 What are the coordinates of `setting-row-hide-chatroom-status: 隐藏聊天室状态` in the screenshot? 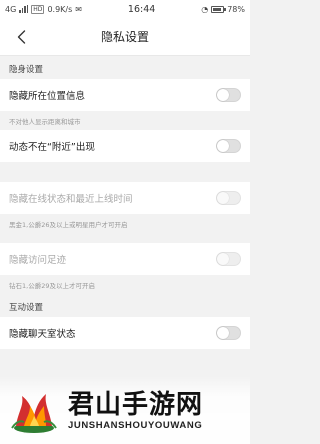 It's located at (125, 333).